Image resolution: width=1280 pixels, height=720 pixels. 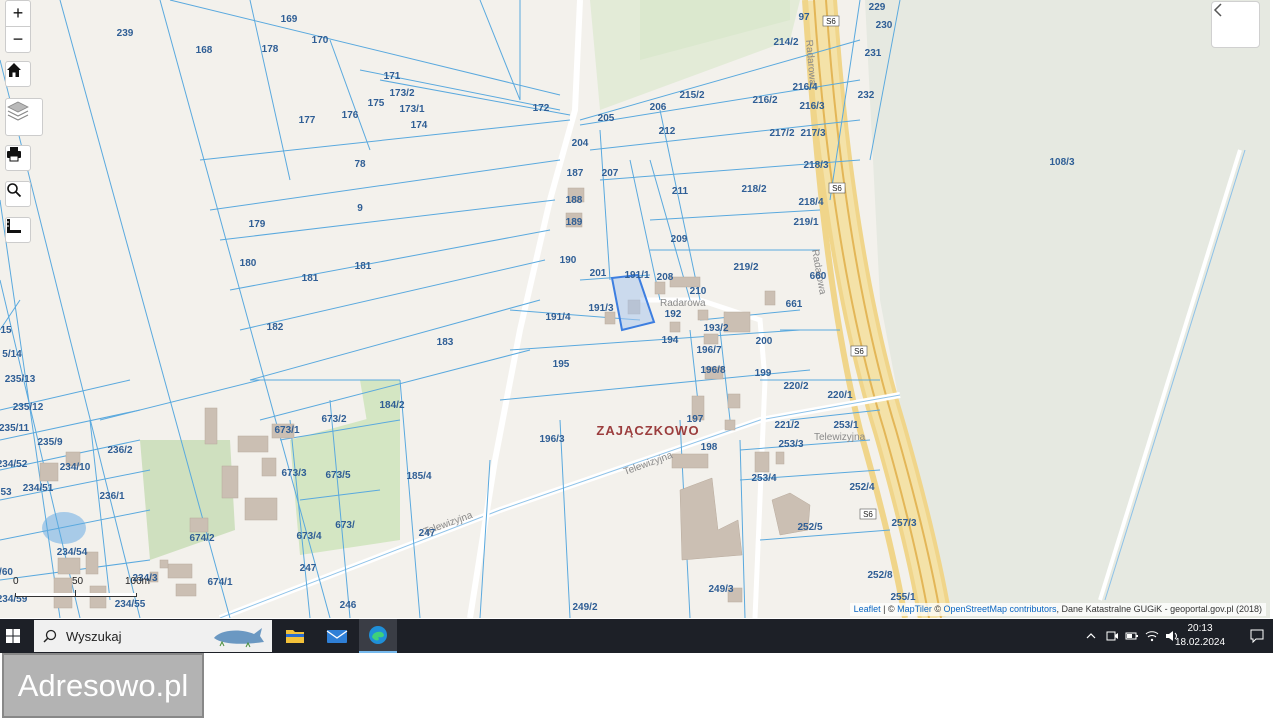 What do you see at coordinates (804, 17) in the screenshot?
I see `parcel-label: 97` at bounding box center [804, 17].